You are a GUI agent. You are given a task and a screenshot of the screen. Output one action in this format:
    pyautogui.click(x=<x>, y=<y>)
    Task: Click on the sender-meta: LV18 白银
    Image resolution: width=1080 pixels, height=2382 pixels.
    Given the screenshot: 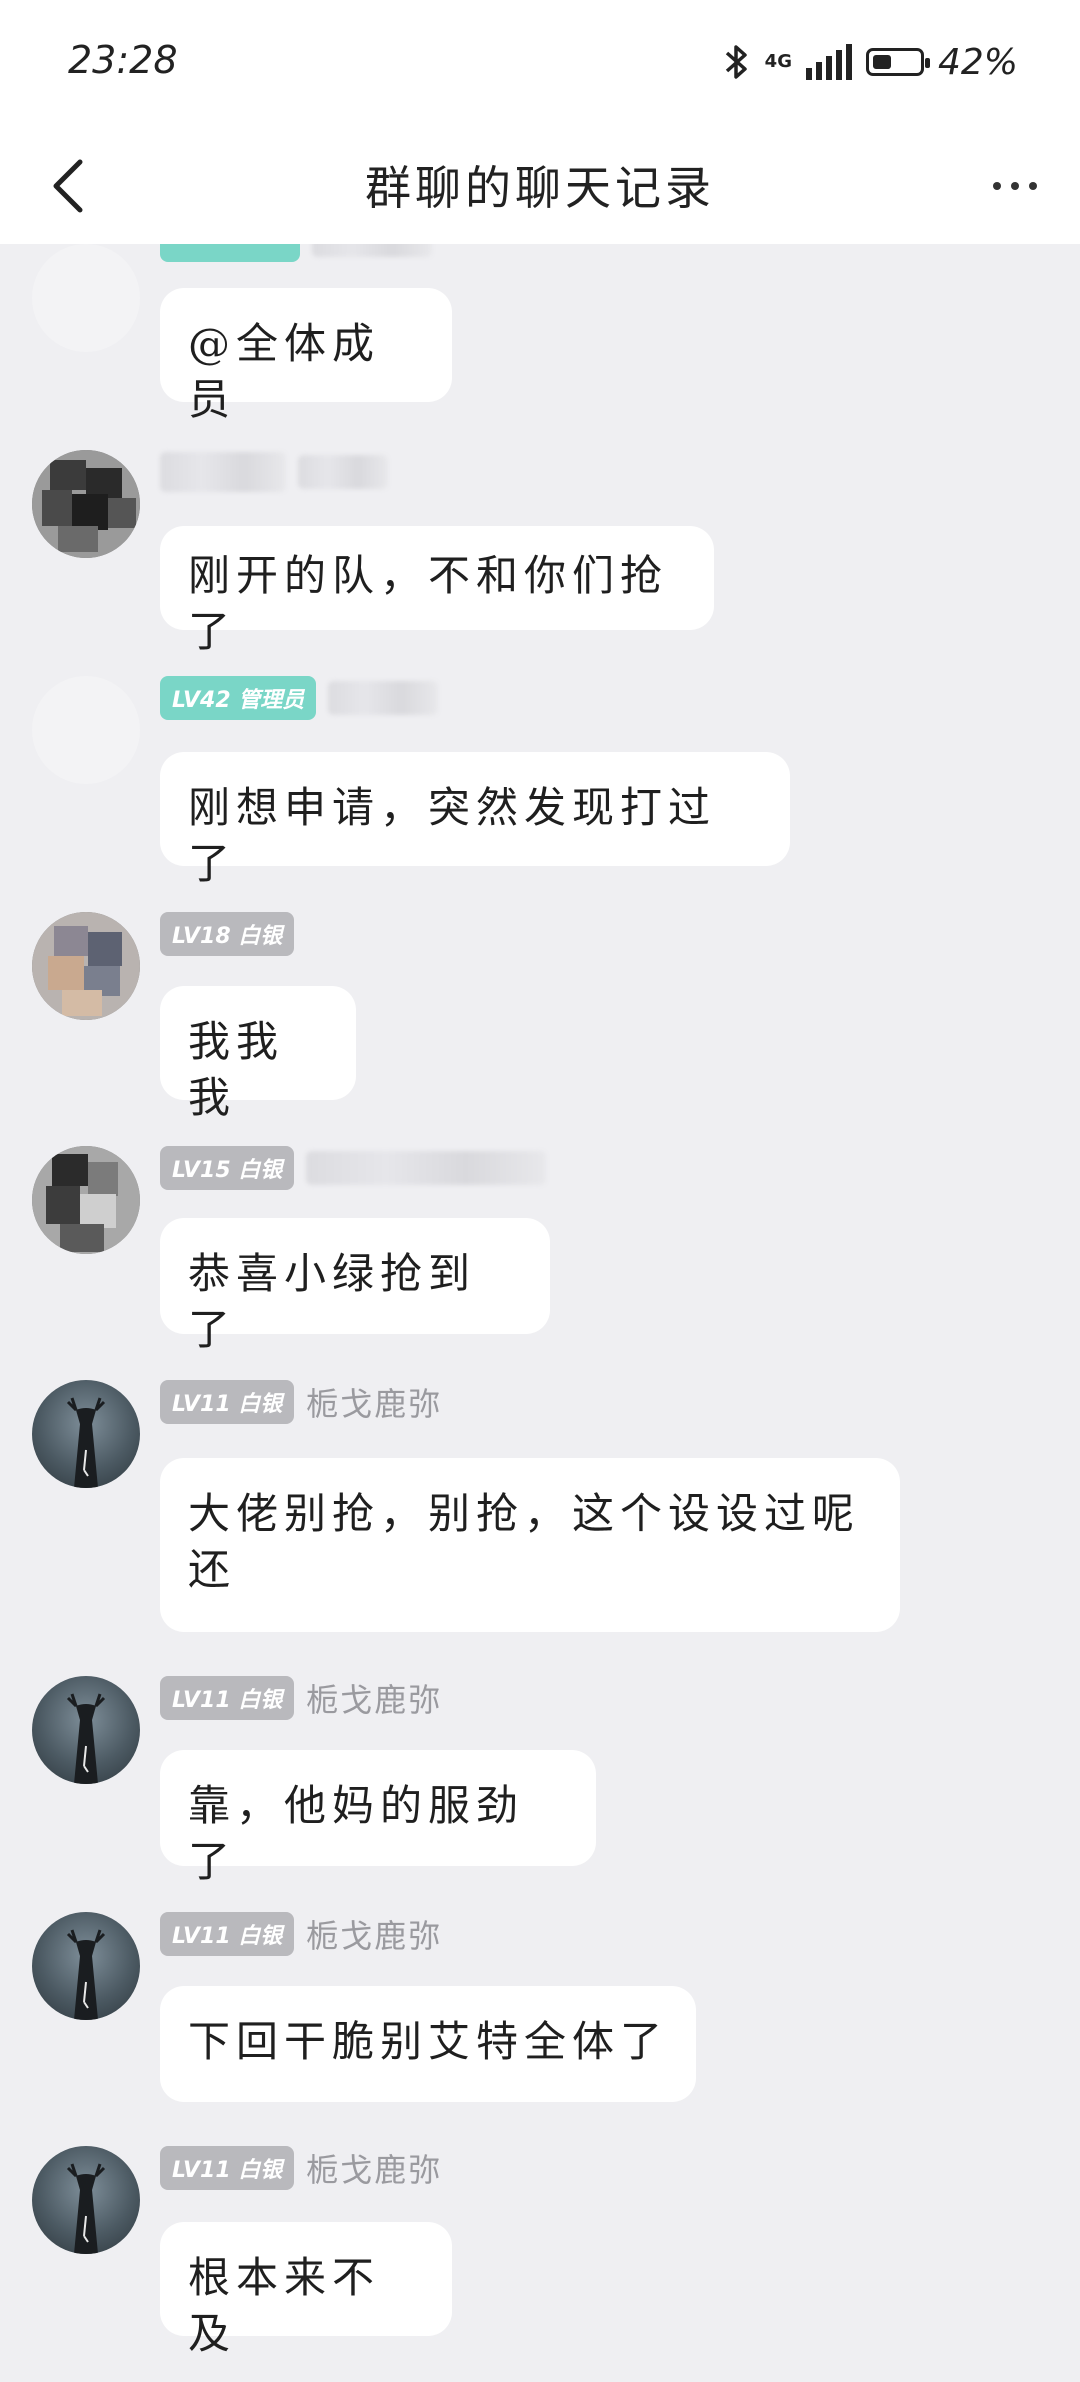 What is the action you would take?
    pyautogui.click(x=227, y=934)
    